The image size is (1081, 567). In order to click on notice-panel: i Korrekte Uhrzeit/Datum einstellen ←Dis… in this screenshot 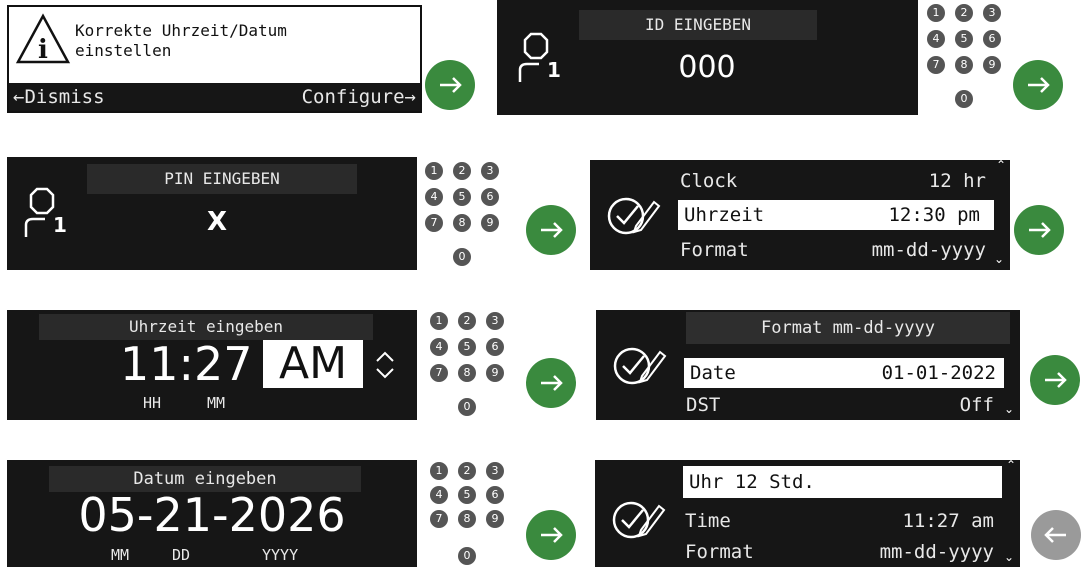, I will do `click(214, 59)`.